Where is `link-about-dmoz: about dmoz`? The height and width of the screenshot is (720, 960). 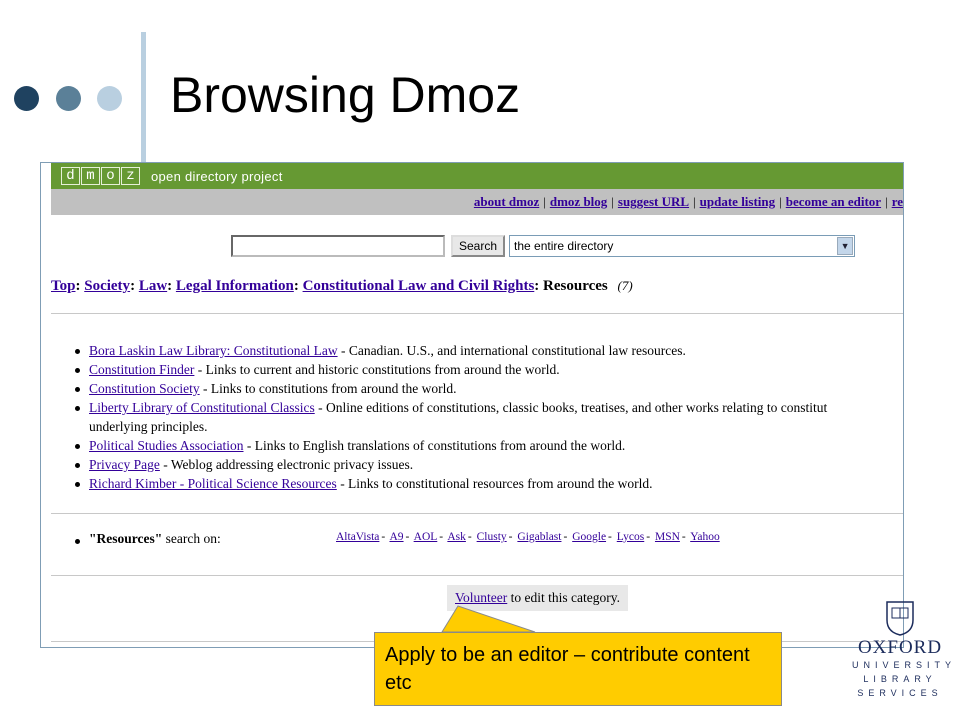
link-about-dmoz: about dmoz is located at coordinates (506, 202).